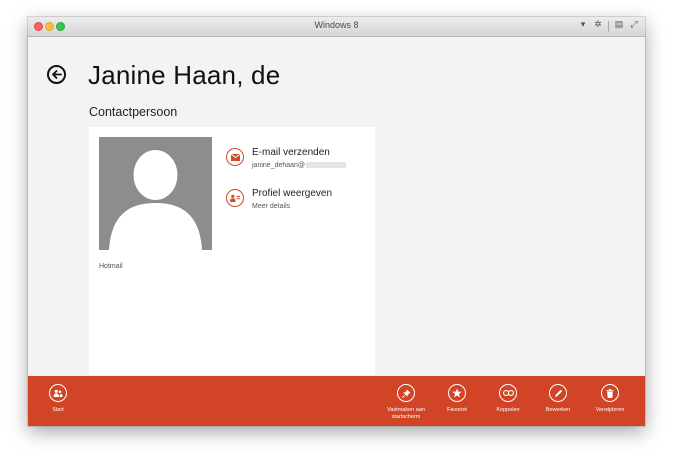 The image size is (674, 469). Describe the element at coordinates (111, 266) in the screenshot. I see `account-source-label: Hotmail` at that location.